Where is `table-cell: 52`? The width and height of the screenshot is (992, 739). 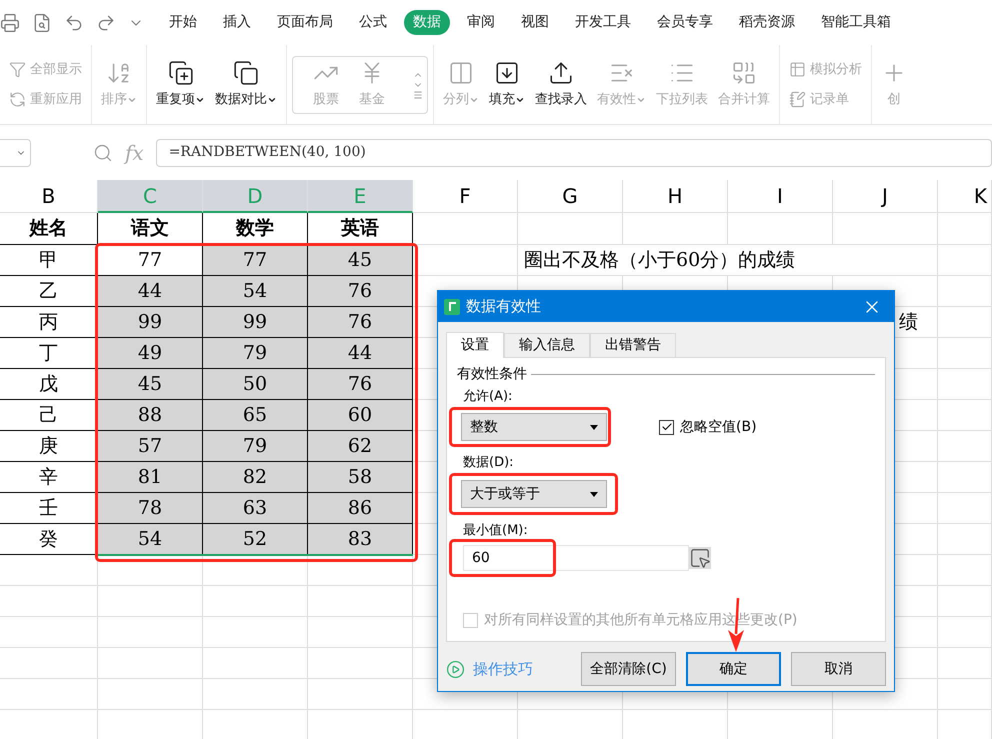 table-cell: 52 is located at coordinates (255, 539).